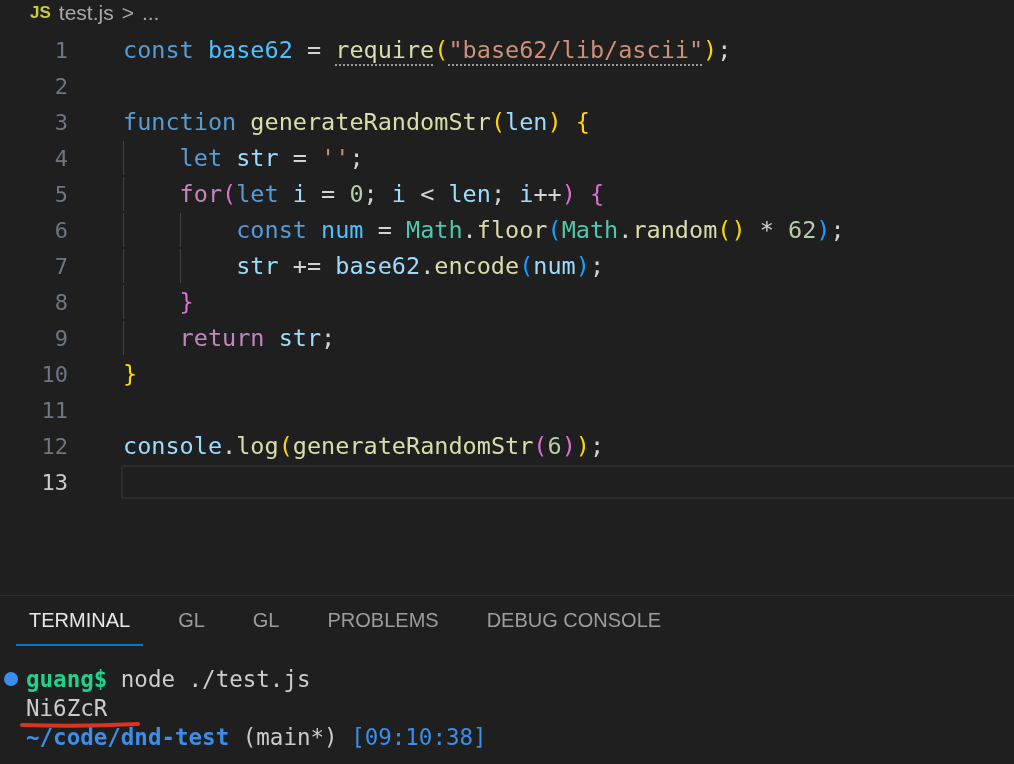 Image resolution: width=1014 pixels, height=764 pixels. What do you see at coordinates (427, 50) in the screenshot?
I see `code-line: const base62 = require("base62/lib/ascii");` at bounding box center [427, 50].